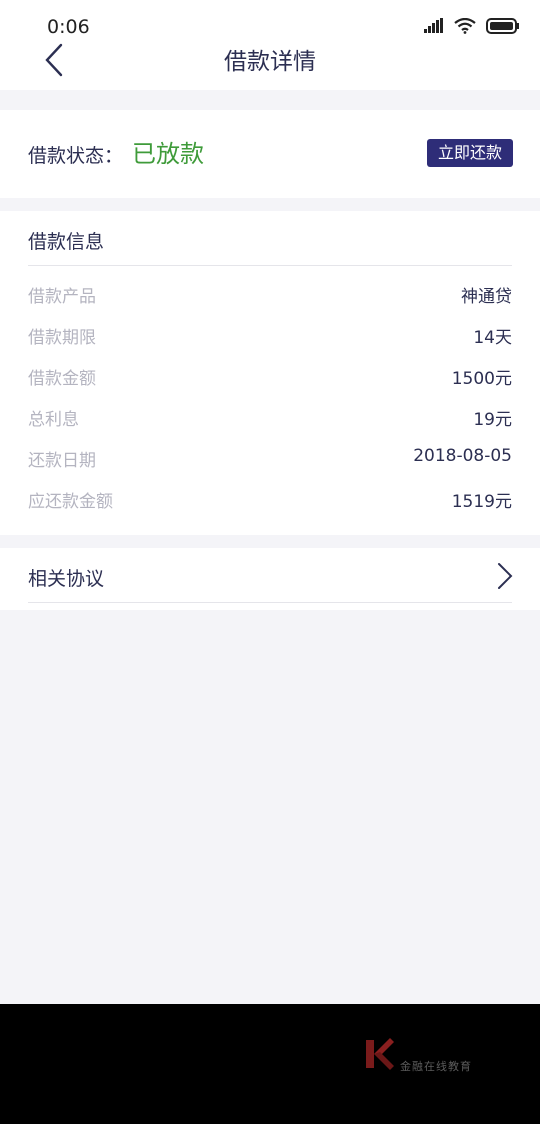 The image size is (540, 1124). I want to click on loan-status-value: 已放款, so click(168, 154).